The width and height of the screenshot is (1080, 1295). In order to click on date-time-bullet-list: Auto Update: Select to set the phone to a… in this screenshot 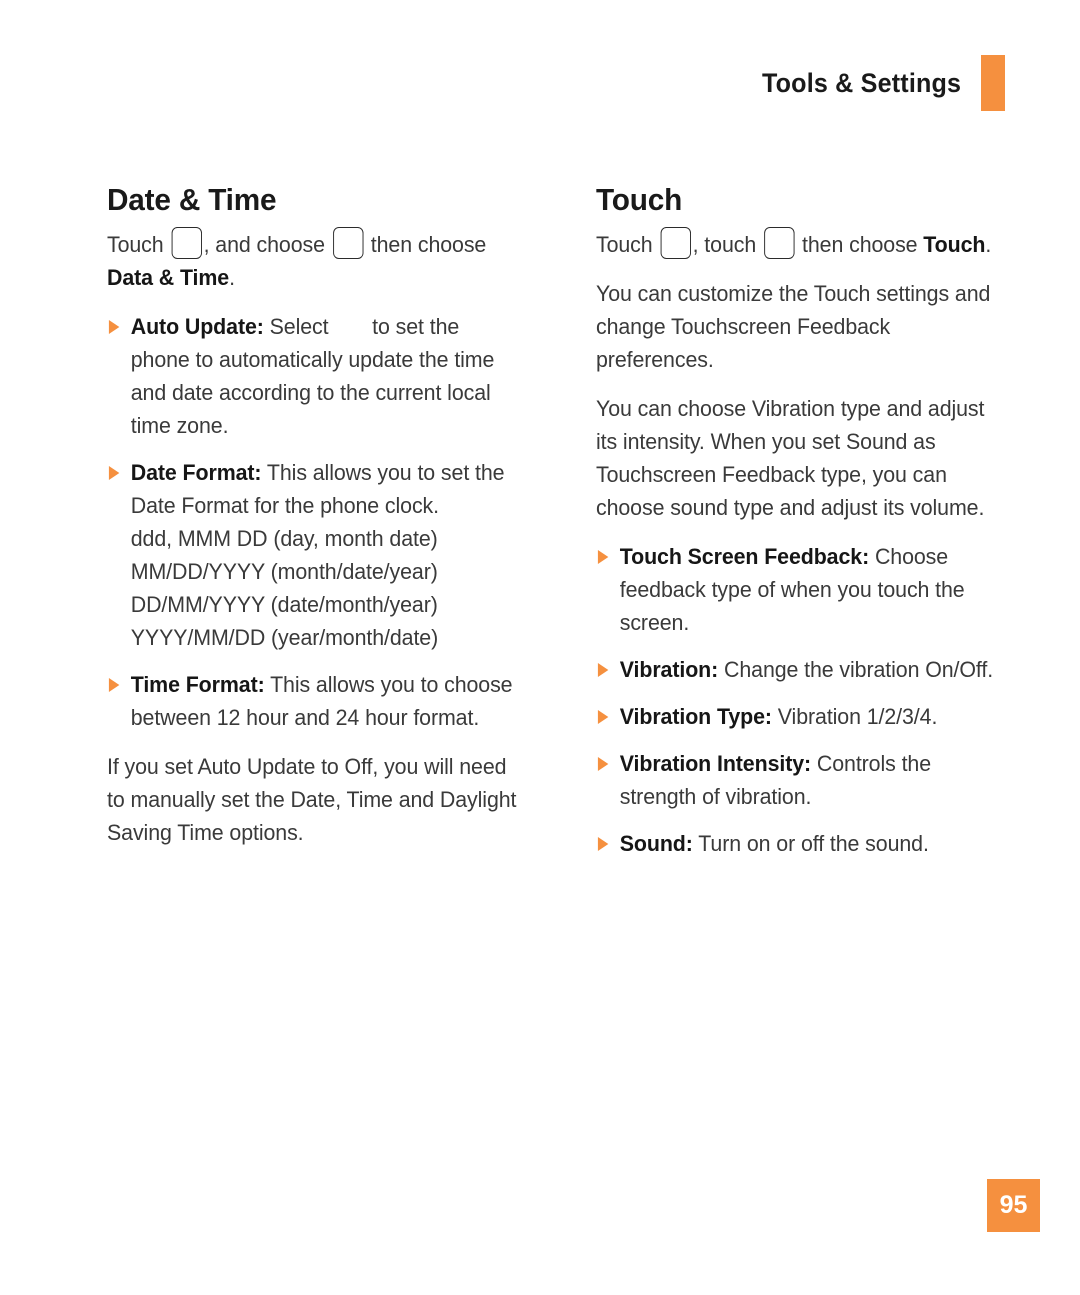, I will do `click(323, 522)`.